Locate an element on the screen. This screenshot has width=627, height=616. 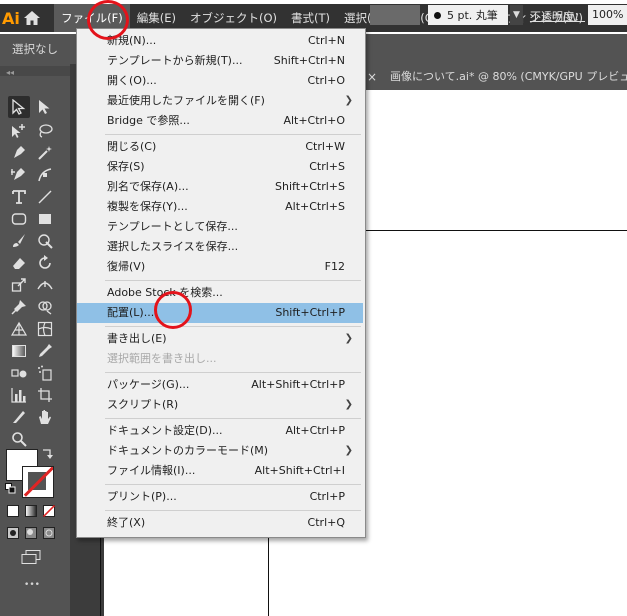
direct-selection-tool-icon is located at coordinates (45, 107).